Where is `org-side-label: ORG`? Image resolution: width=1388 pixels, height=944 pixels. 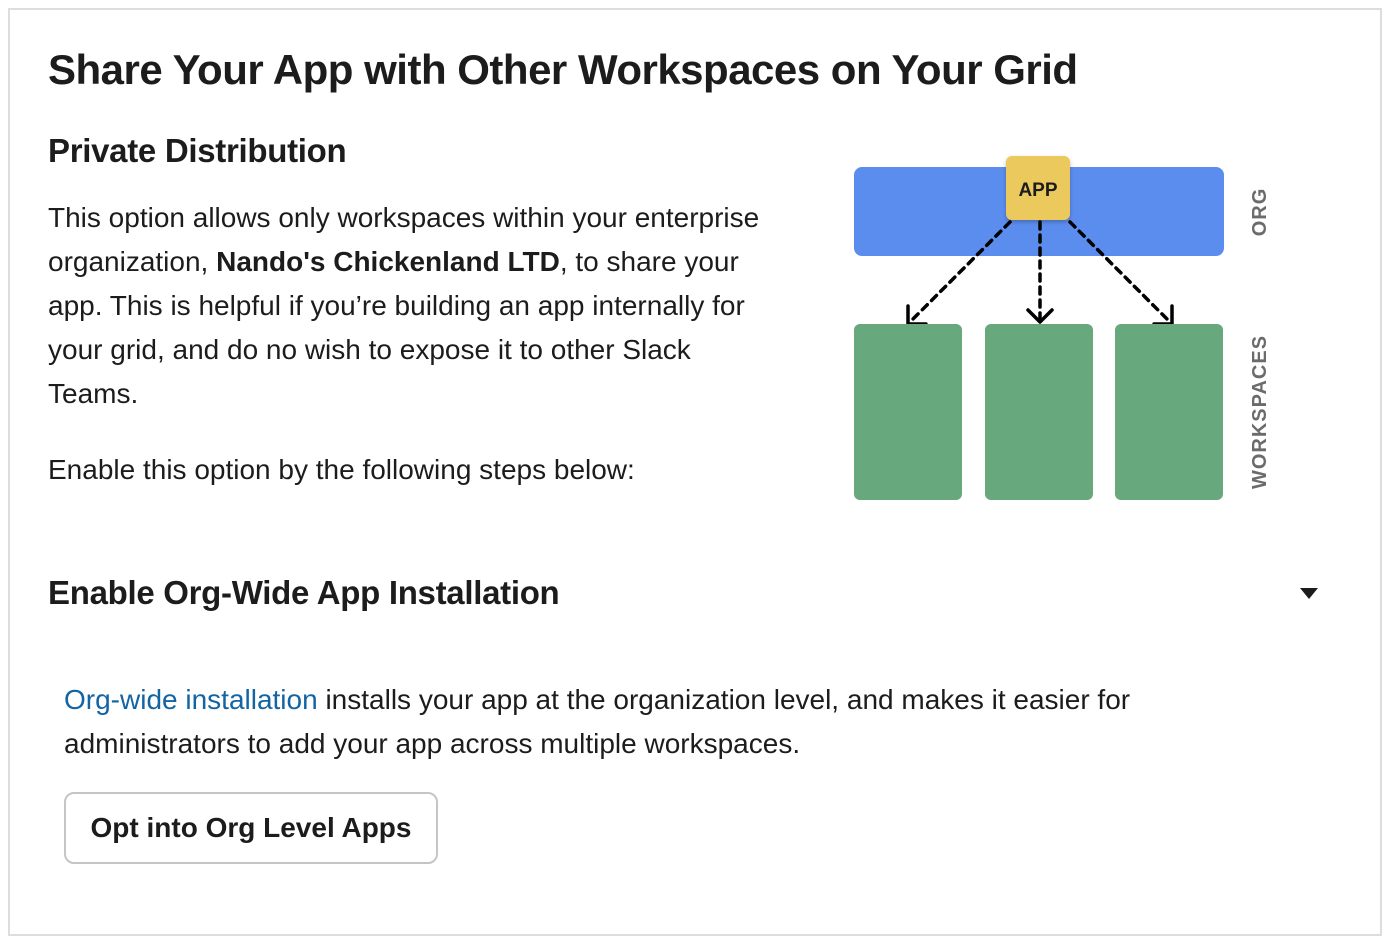
org-side-label: ORG is located at coordinates (1260, 212).